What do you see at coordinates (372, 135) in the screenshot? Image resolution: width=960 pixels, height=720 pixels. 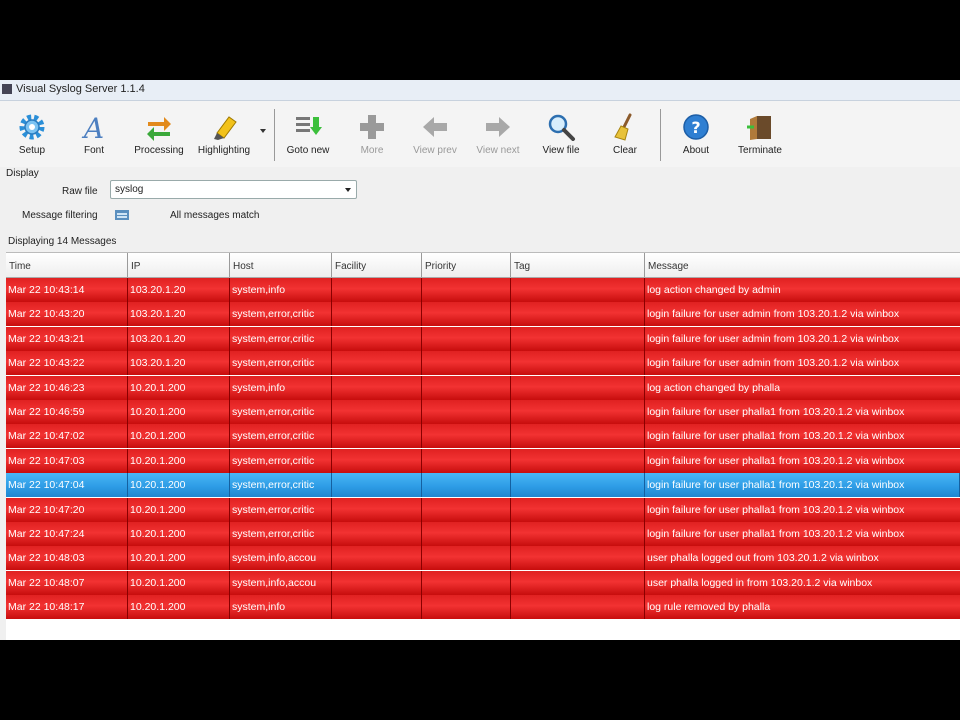 I see `more-button: More` at bounding box center [372, 135].